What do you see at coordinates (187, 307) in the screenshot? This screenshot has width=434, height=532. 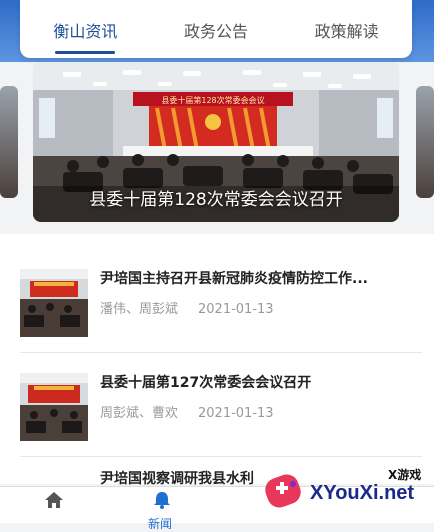 I see `news-meta: 潘伟、周彭斌 2021-01-13` at bounding box center [187, 307].